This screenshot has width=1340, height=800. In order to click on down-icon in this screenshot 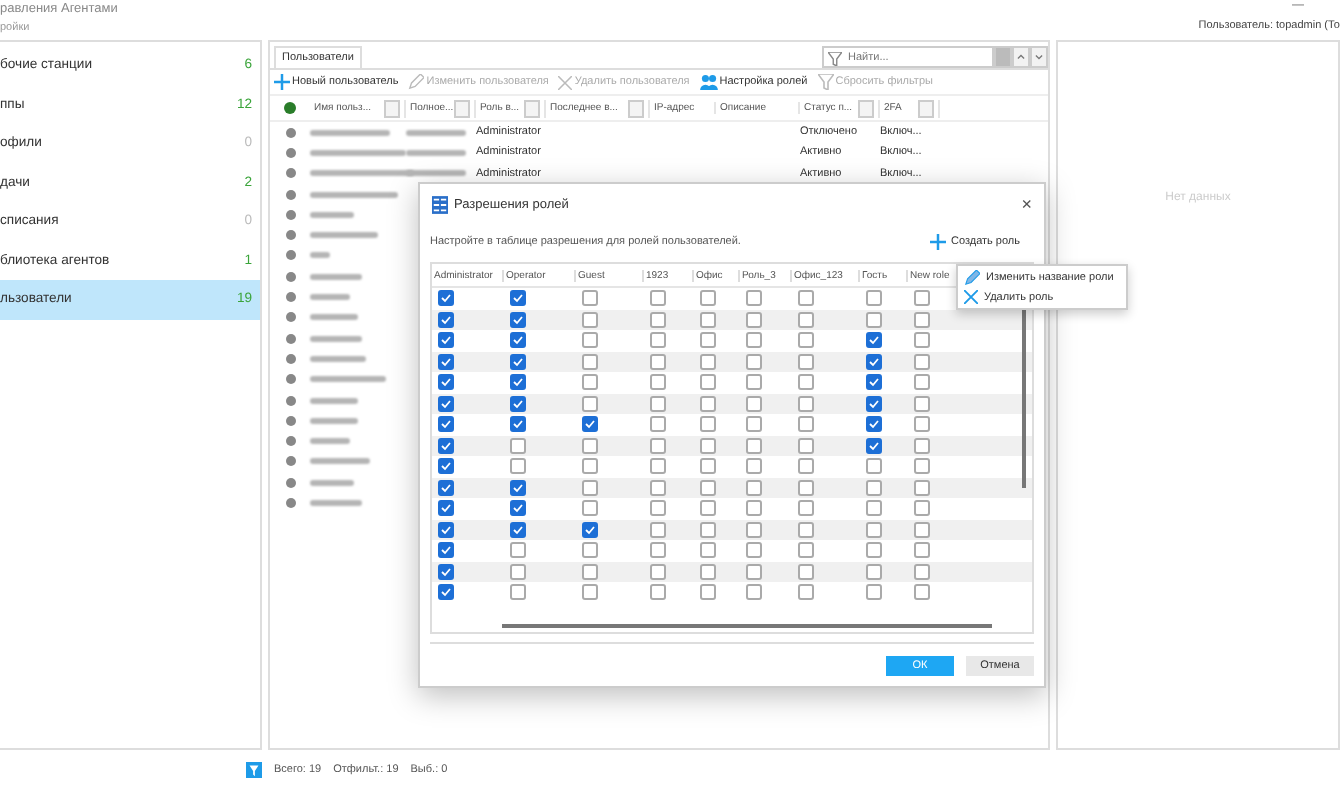, I will do `click(1039, 57)`.